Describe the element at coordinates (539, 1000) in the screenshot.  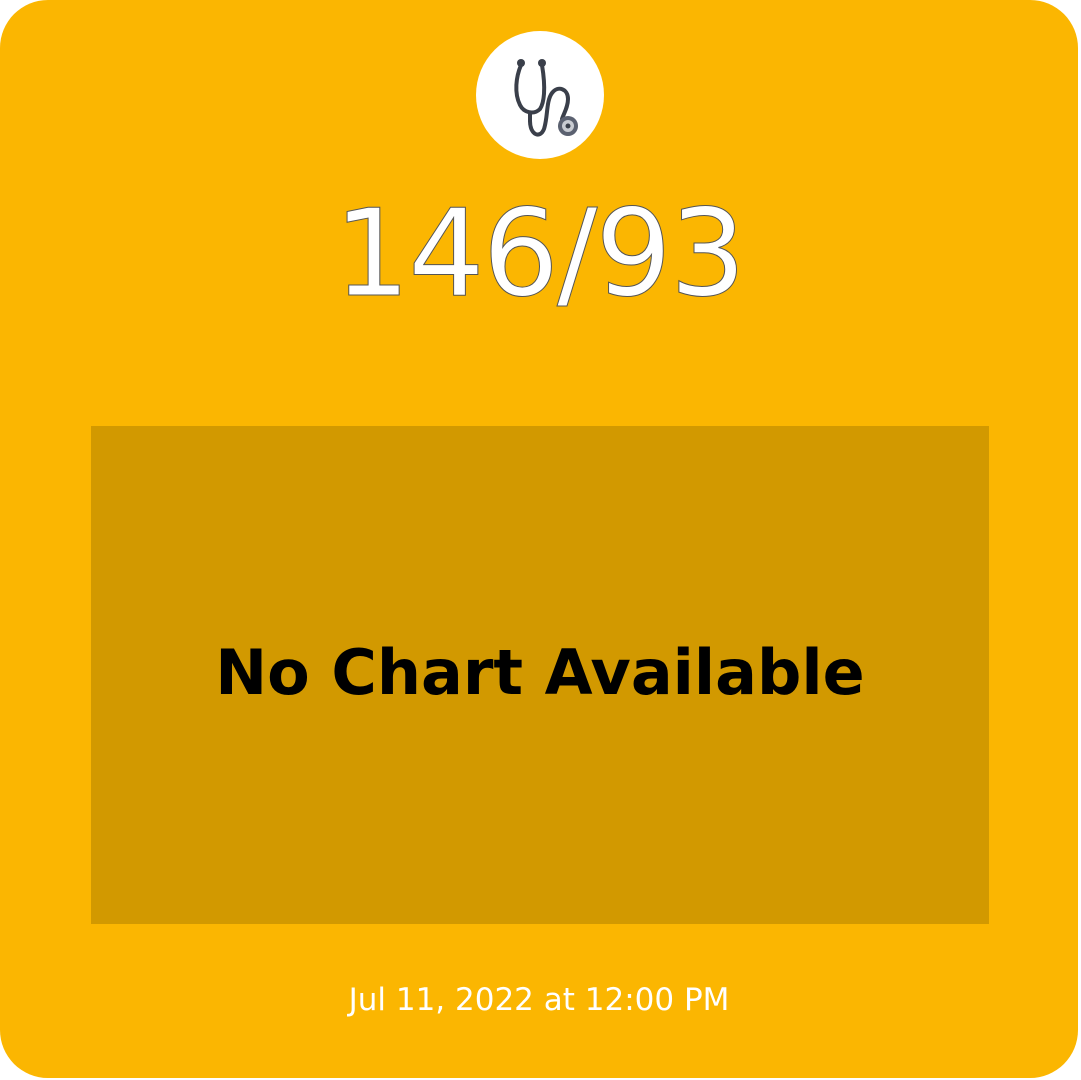
I see `reading-timestamp: Jul 11, 2022 at 12:00 PM` at that location.